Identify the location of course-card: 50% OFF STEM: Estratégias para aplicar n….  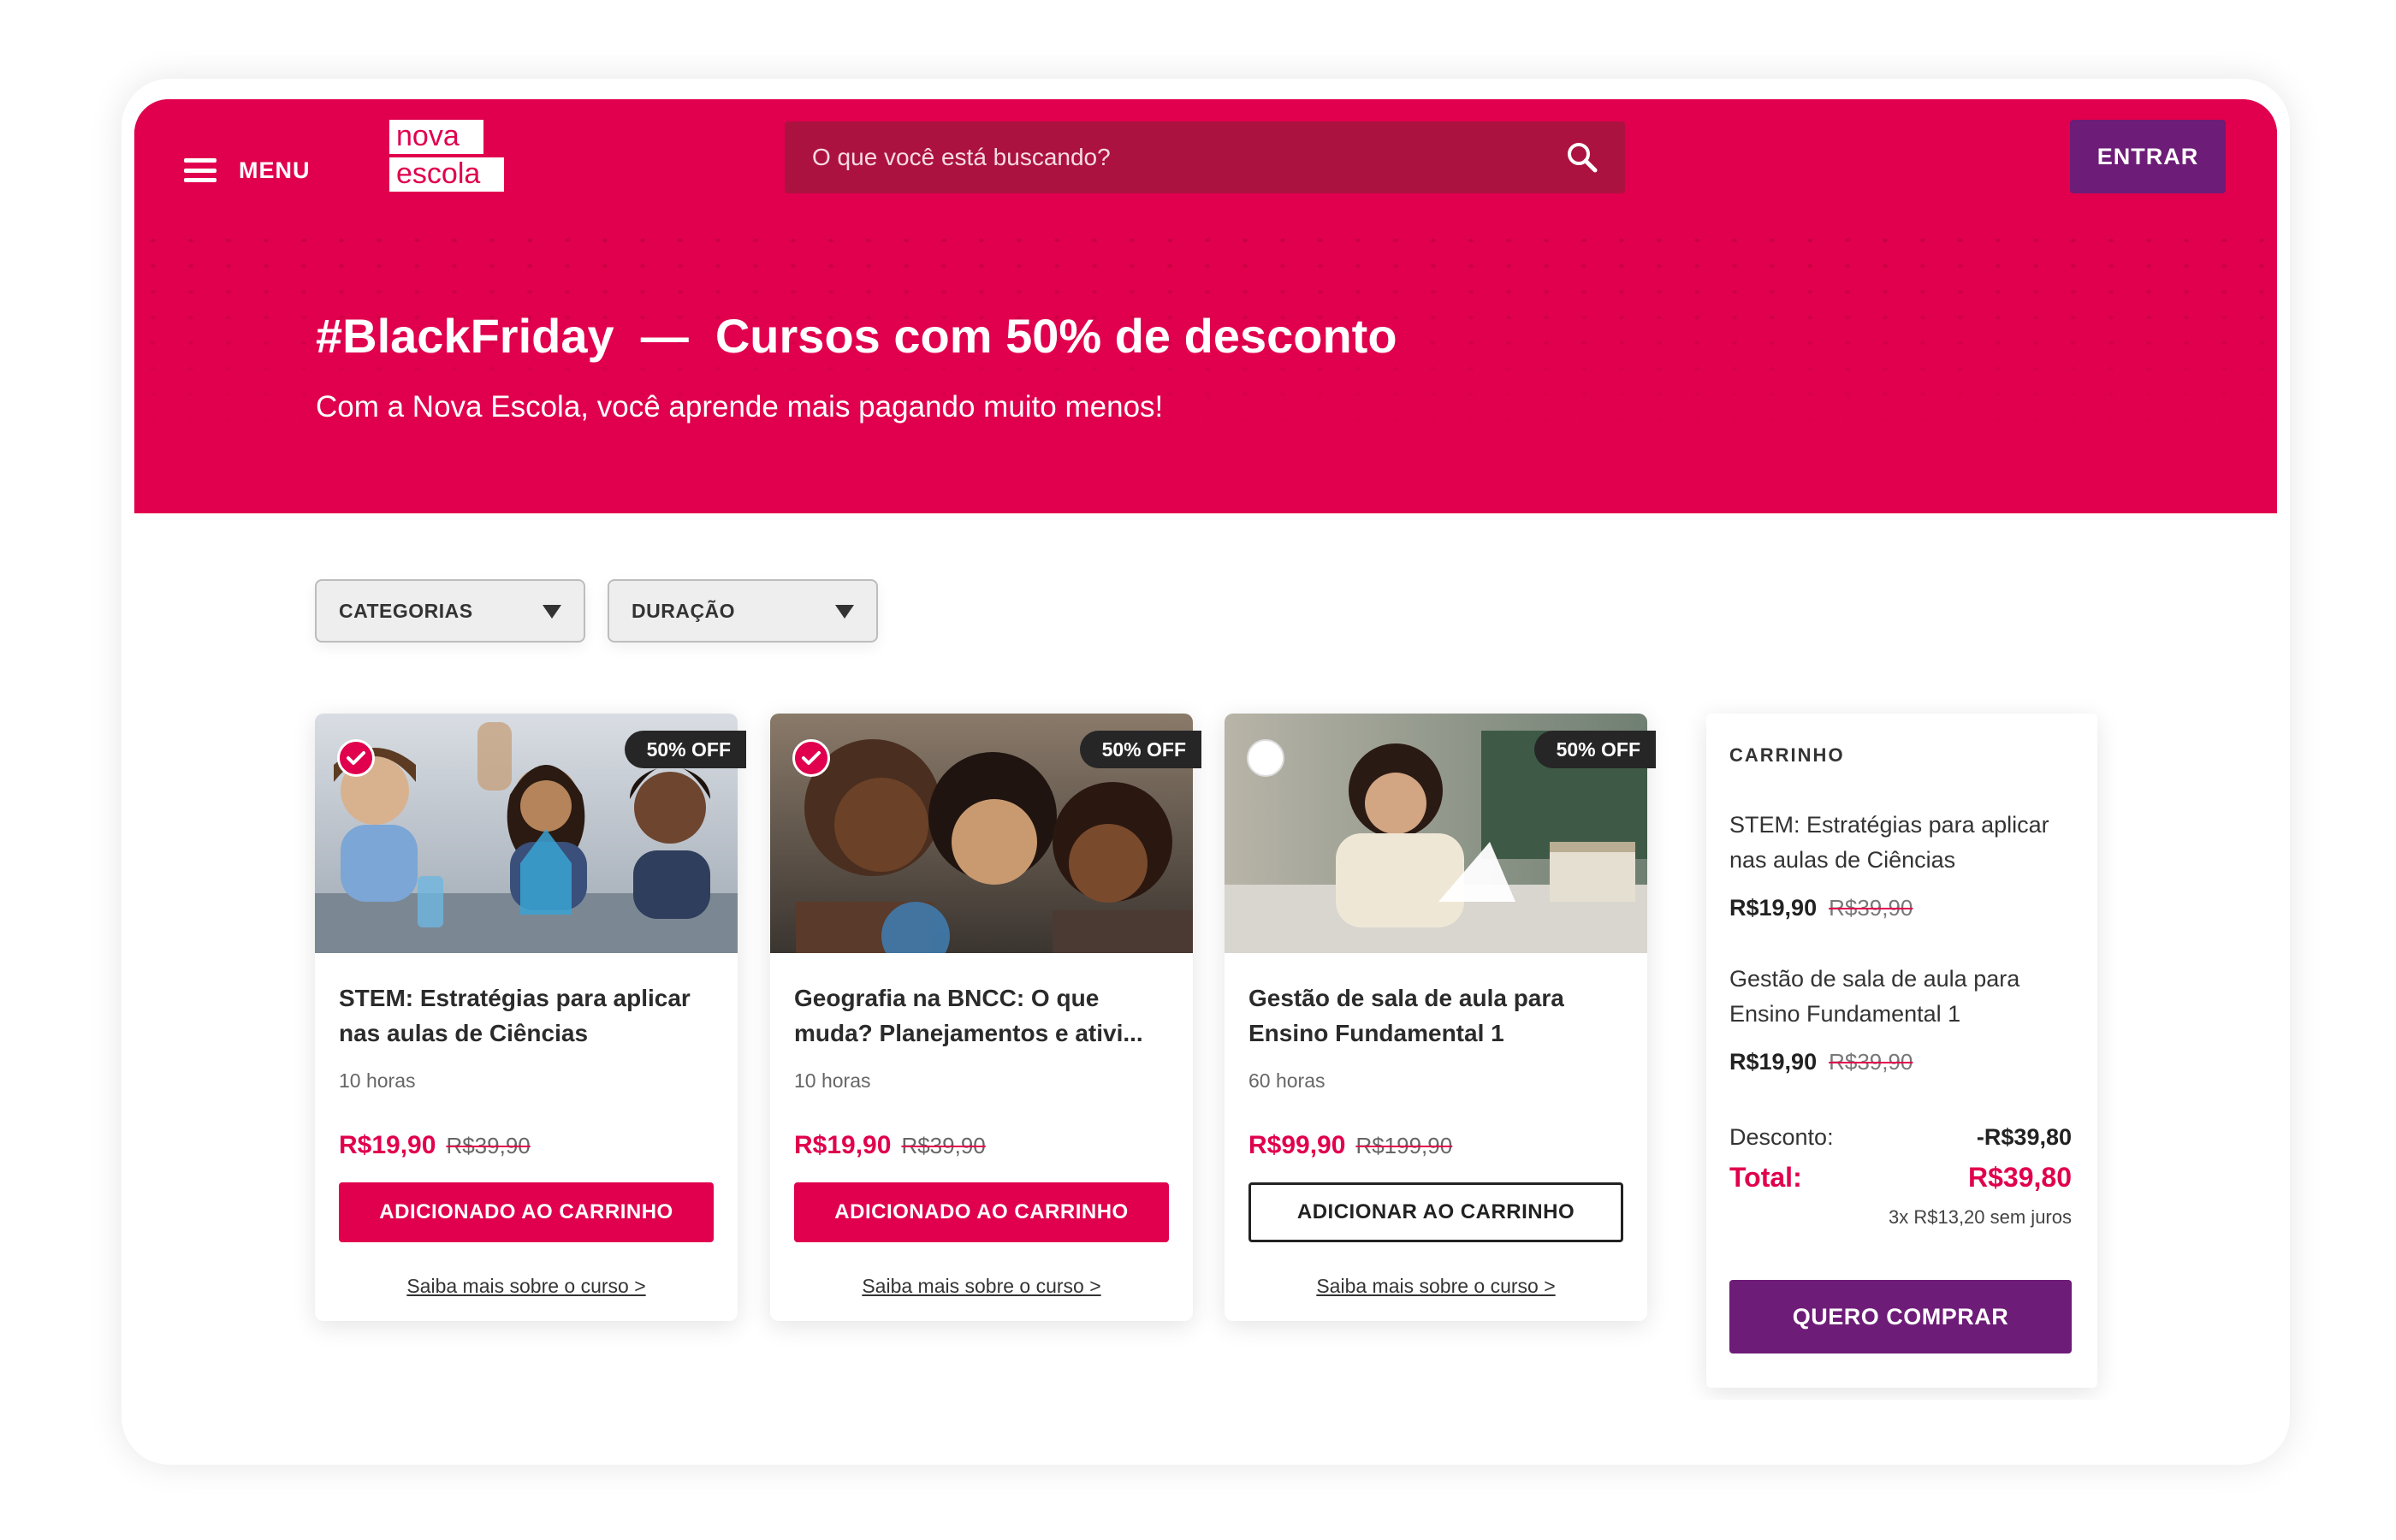
(531, 1017).